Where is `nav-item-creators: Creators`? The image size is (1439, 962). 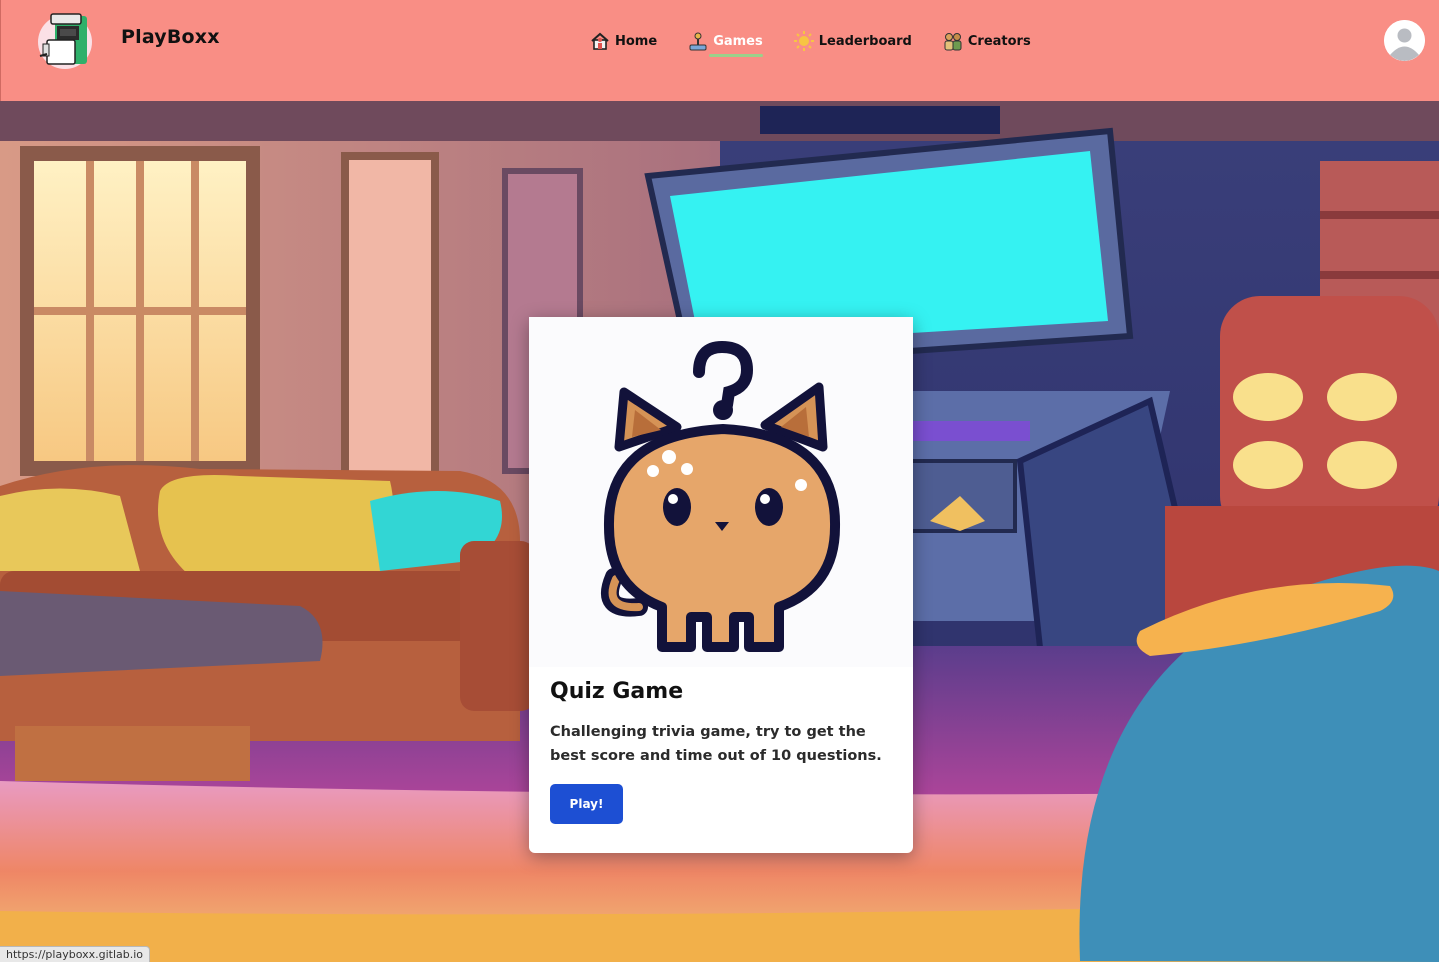
nav-item-creators: Creators is located at coordinates (986, 41).